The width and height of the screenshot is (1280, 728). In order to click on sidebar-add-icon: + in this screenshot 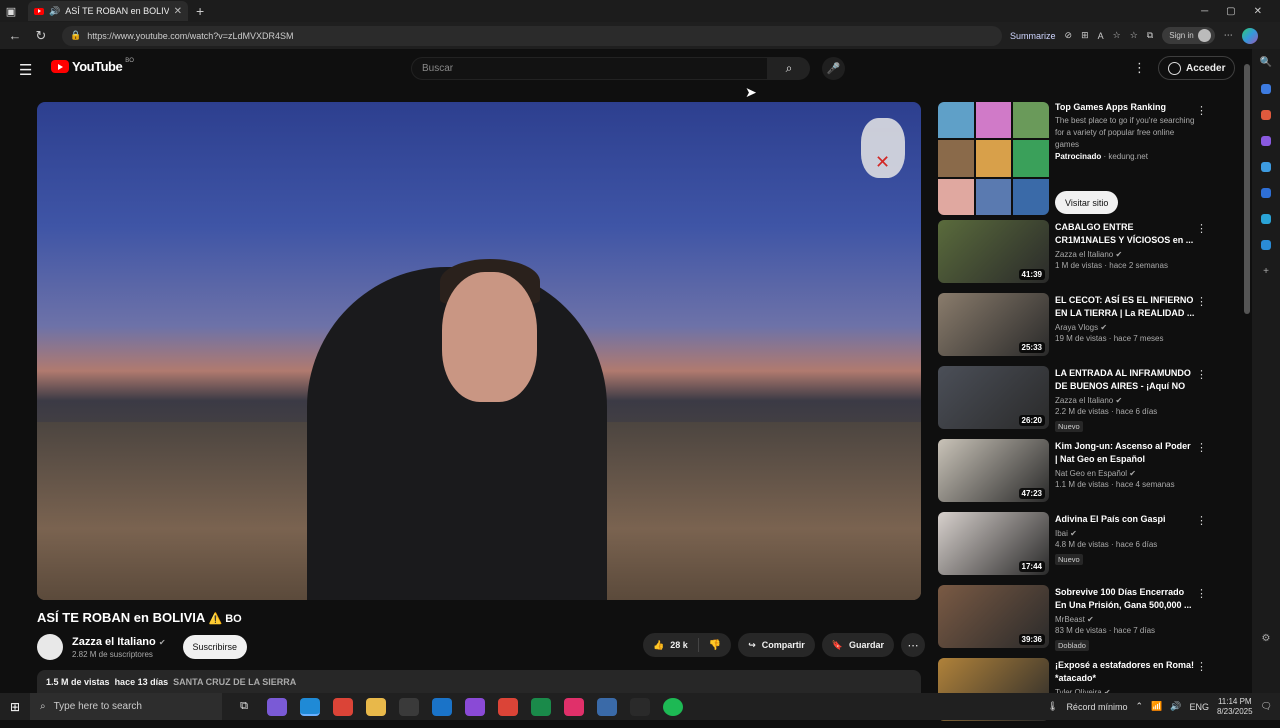, I will do `click(1266, 271)`.